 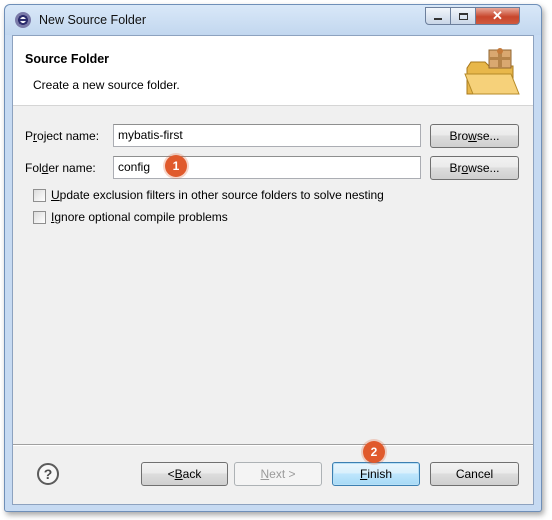 What do you see at coordinates (139, 217) in the screenshot?
I see `ignore-optional-label: Ignore optional compile problems` at bounding box center [139, 217].